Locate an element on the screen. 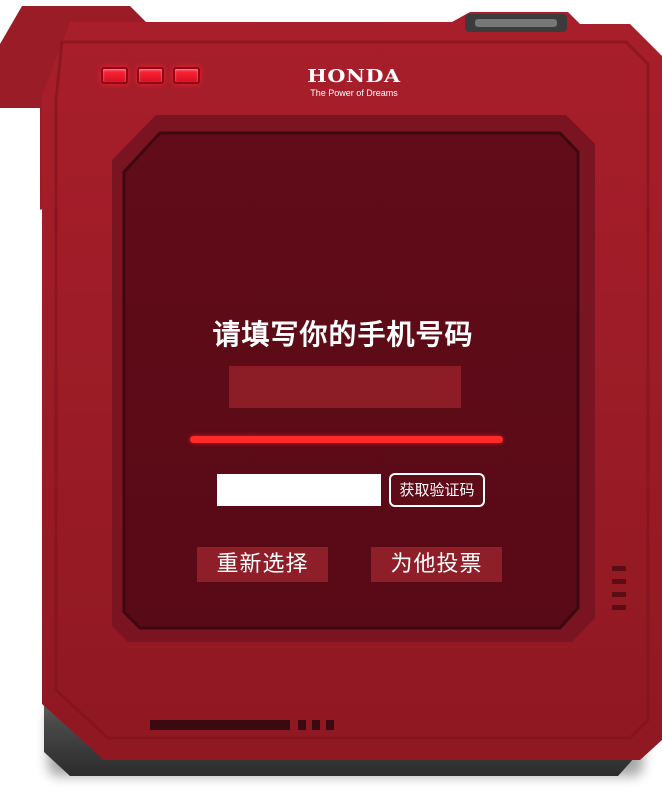  vote-button: 为他投票 is located at coordinates (436, 564).